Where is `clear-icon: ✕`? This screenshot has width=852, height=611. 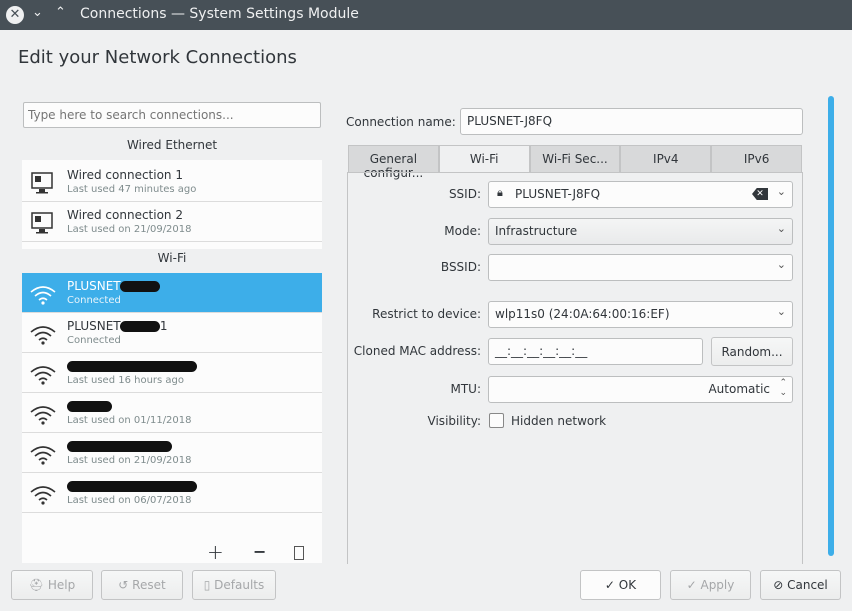
clear-icon: ✕ is located at coordinates (760, 194).